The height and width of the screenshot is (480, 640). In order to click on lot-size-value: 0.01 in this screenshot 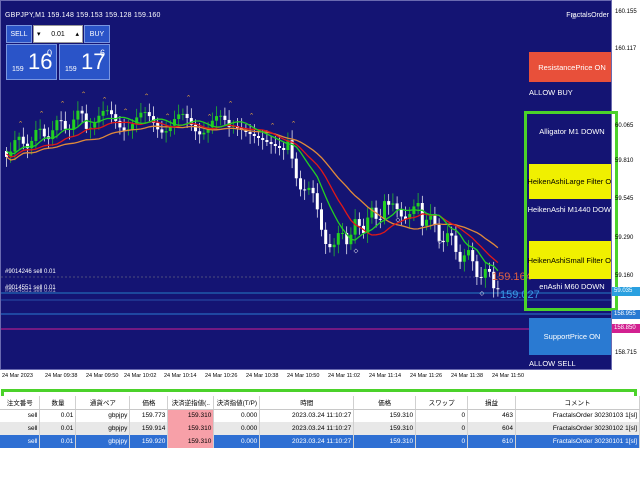, I will do `click(58, 34)`.